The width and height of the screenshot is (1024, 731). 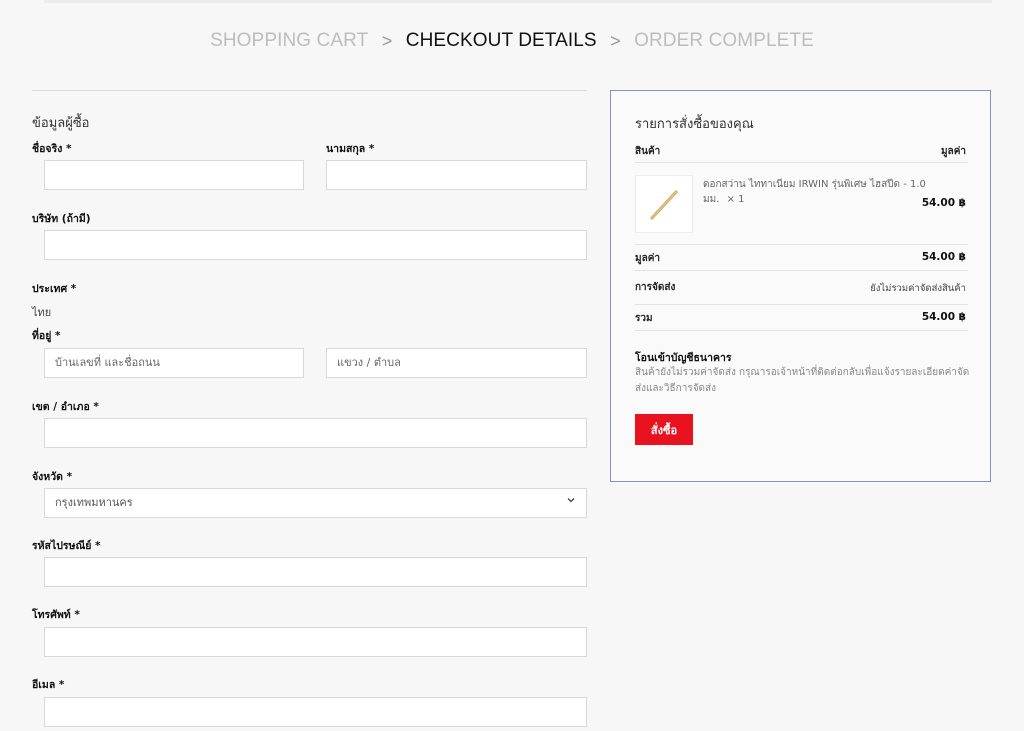 What do you see at coordinates (61, 219) in the screenshot?
I see `company-label: บริษัท (ถ้ามี)` at bounding box center [61, 219].